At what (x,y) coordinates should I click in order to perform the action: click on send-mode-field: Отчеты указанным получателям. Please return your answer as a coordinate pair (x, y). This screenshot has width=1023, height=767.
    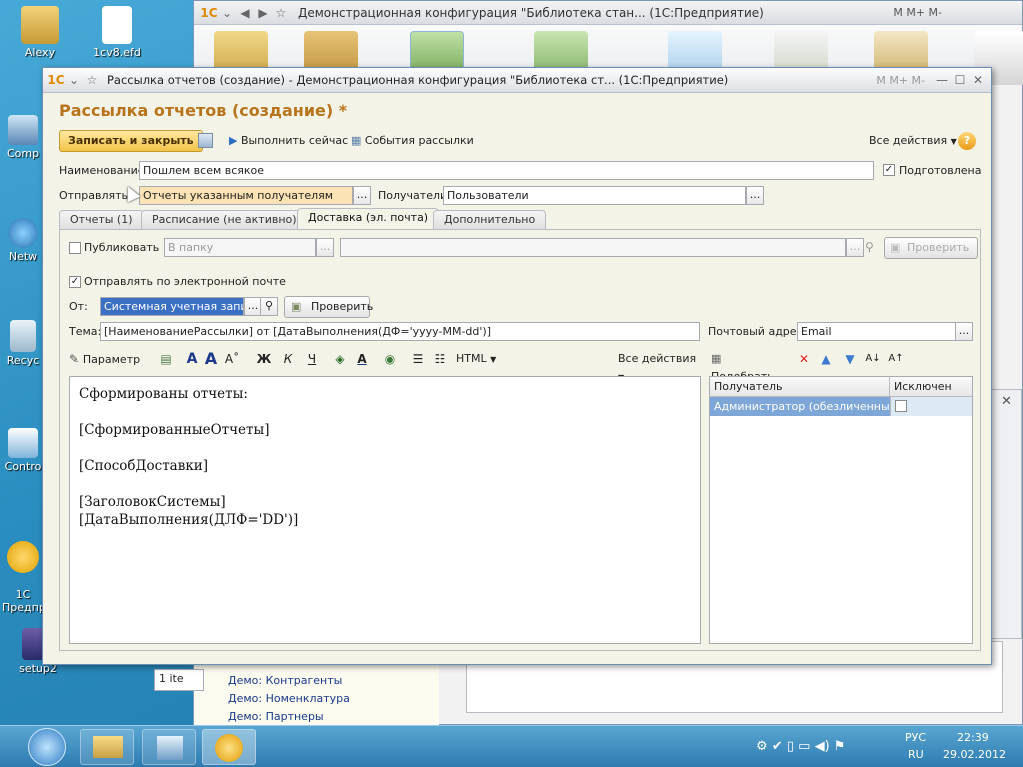
    Looking at the image, I should click on (246, 195).